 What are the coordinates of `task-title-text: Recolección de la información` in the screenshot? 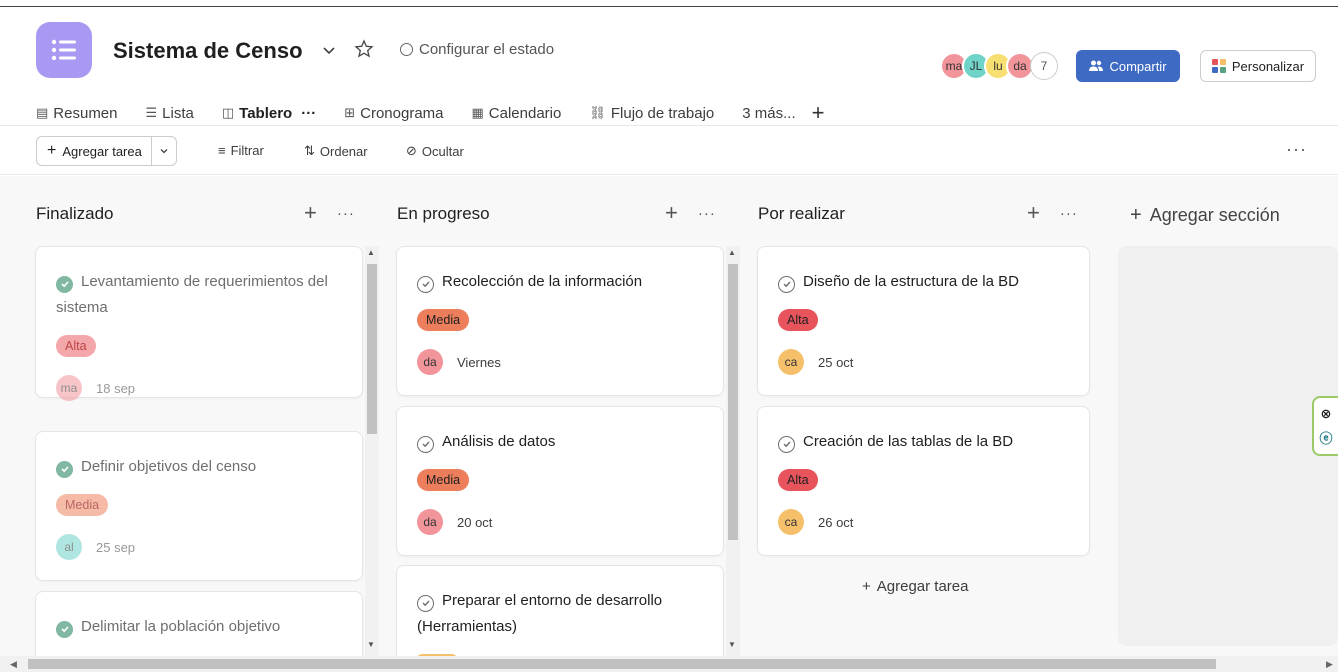 It's located at (542, 281).